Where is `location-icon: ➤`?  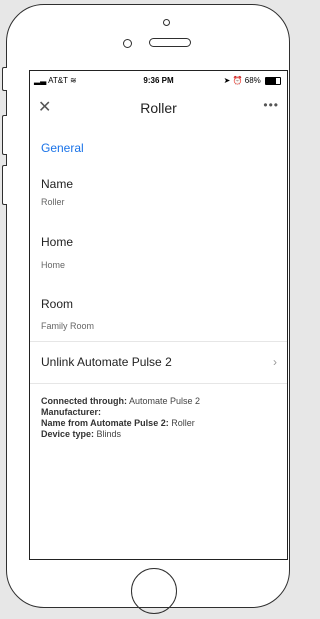 location-icon: ➤ is located at coordinates (227, 80).